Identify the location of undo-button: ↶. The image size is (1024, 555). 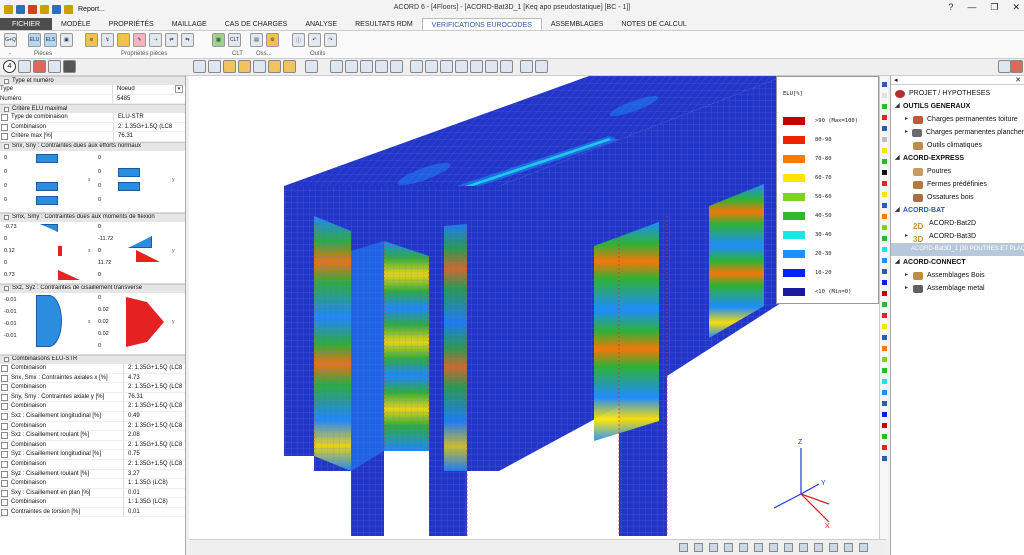
(314, 40).